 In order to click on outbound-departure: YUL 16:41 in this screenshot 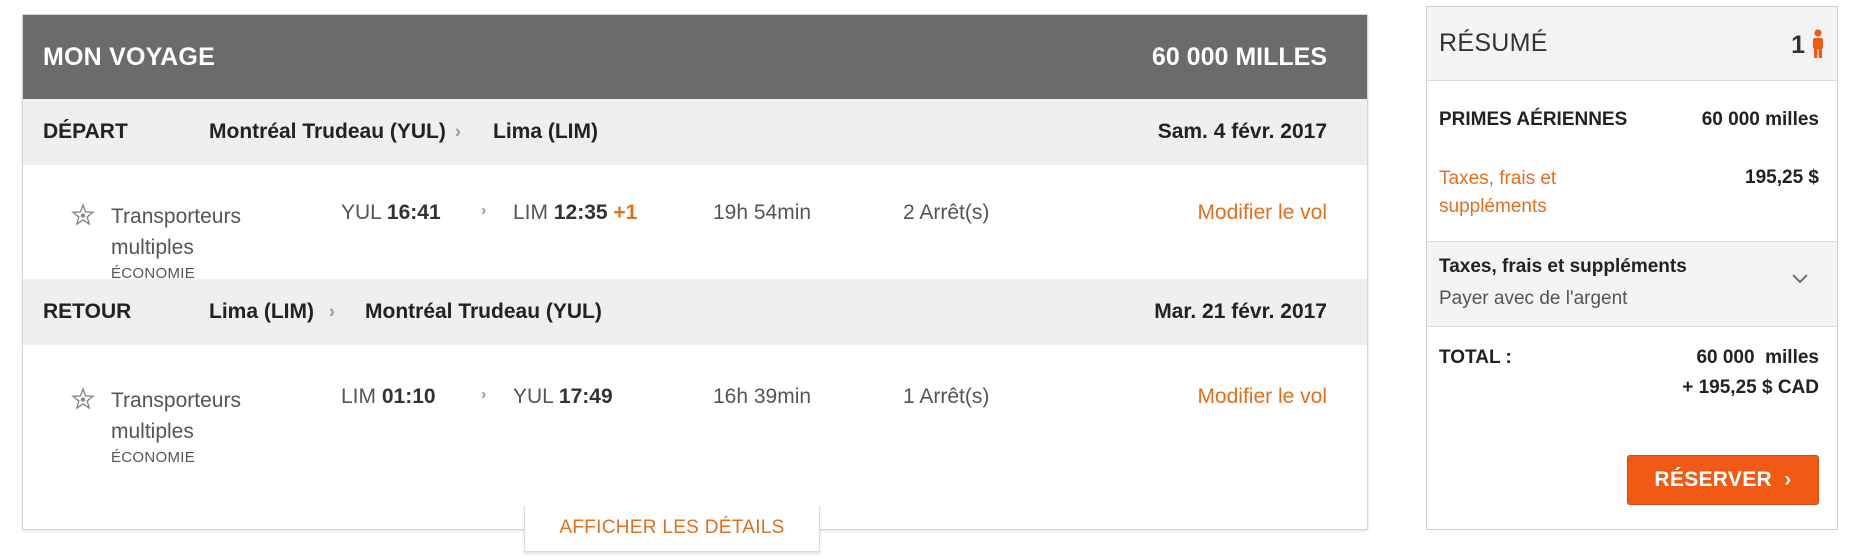, I will do `click(391, 213)`.